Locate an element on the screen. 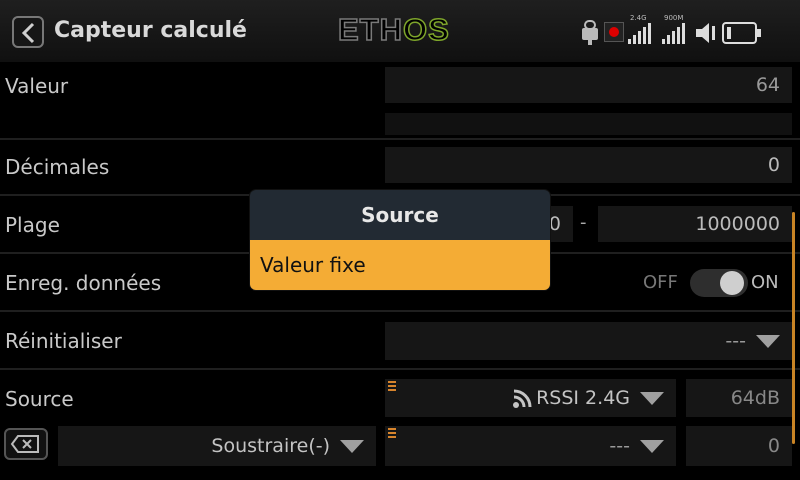  delete-button is located at coordinates (26, 444).